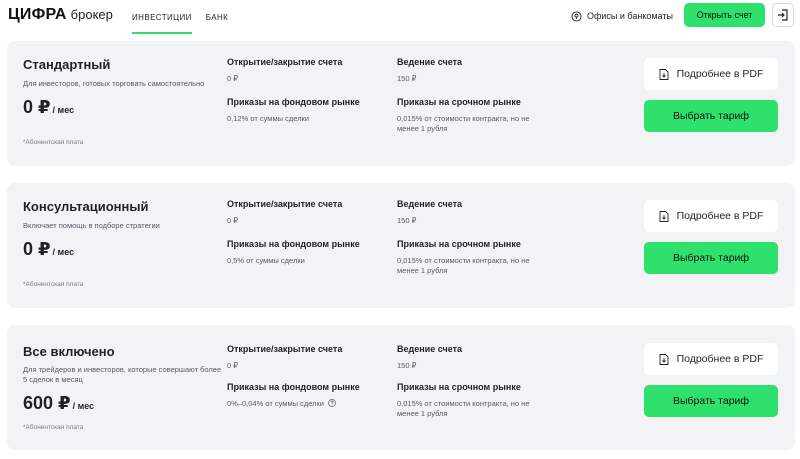 The image size is (800, 459). Describe the element at coordinates (724, 15) in the screenshot. I see `open-account-button: Открыть счет` at that location.